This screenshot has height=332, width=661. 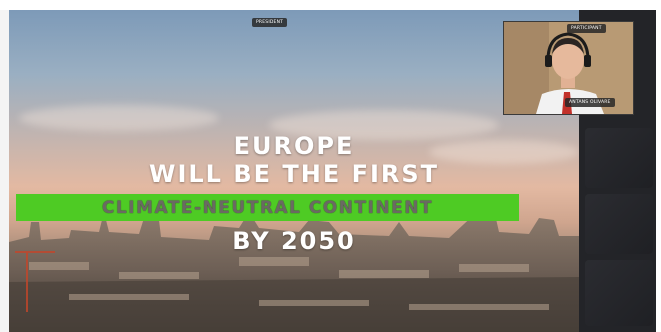 I want to click on slide-line-climate: CLIMATE-NEUTRAL CONTINENT, so click(x=267, y=207).